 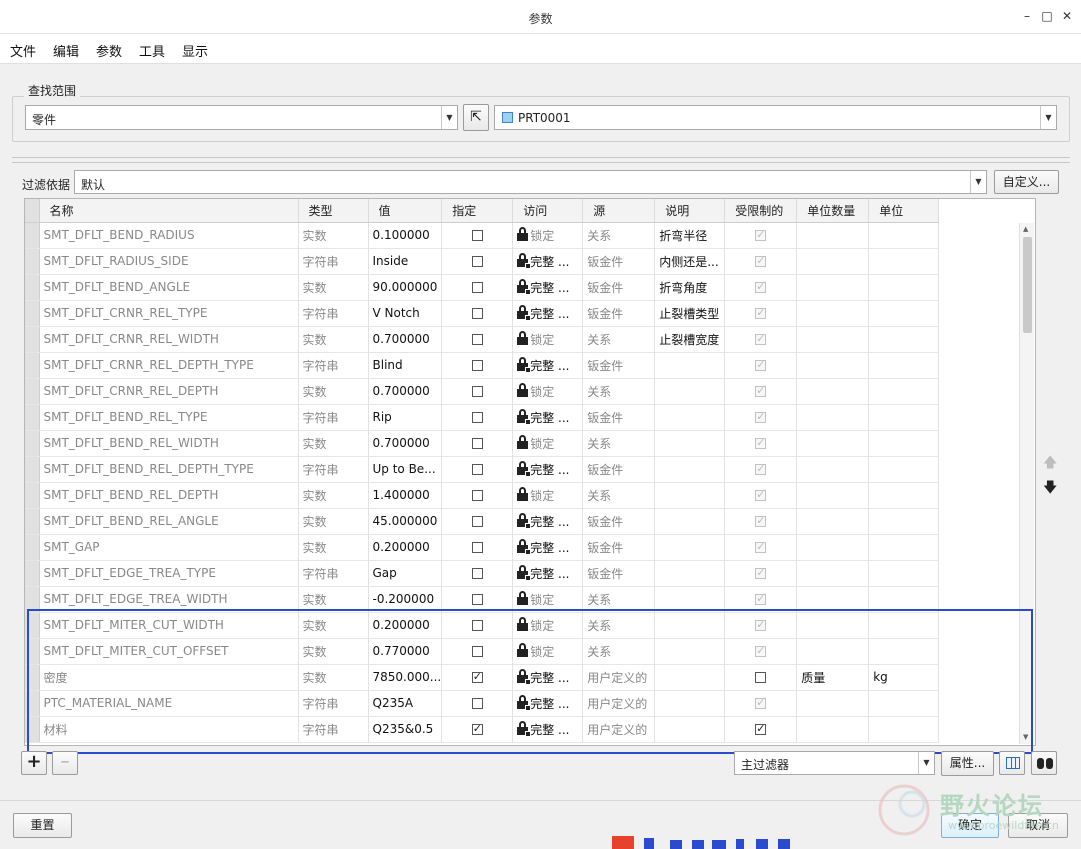 What do you see at coordinates (482, 391) in the screenshot?
I see `table-row: SMT_DFLT_CRNR_REL_DEPTH 实数 0.700000 锁定 关系 ✓` at bounding box center [482, 391].